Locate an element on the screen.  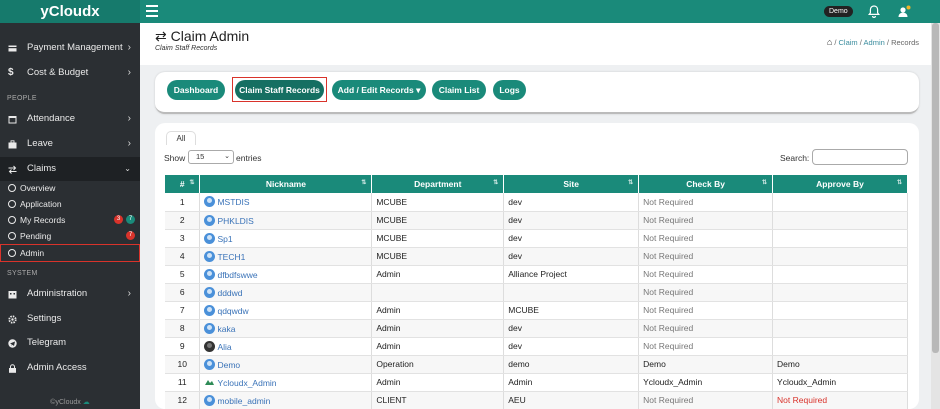
nickname-cell: Ycloudx_Admin is located at coordinates (286, 382).